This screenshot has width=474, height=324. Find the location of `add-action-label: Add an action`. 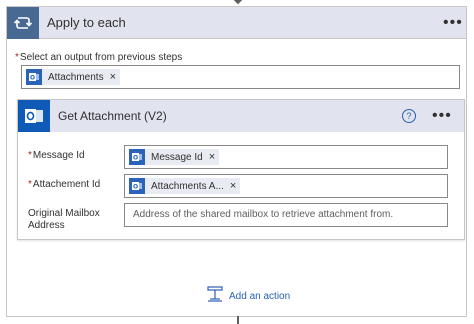

add-action-label: Add an action is located at coordinates (260, 296).